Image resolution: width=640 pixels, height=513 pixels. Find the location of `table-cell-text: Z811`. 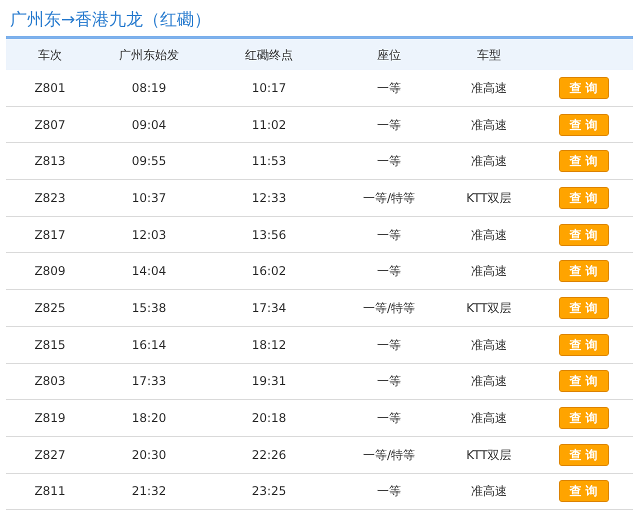

table-cell-text: Z811 is located at coordinates (50, 491).